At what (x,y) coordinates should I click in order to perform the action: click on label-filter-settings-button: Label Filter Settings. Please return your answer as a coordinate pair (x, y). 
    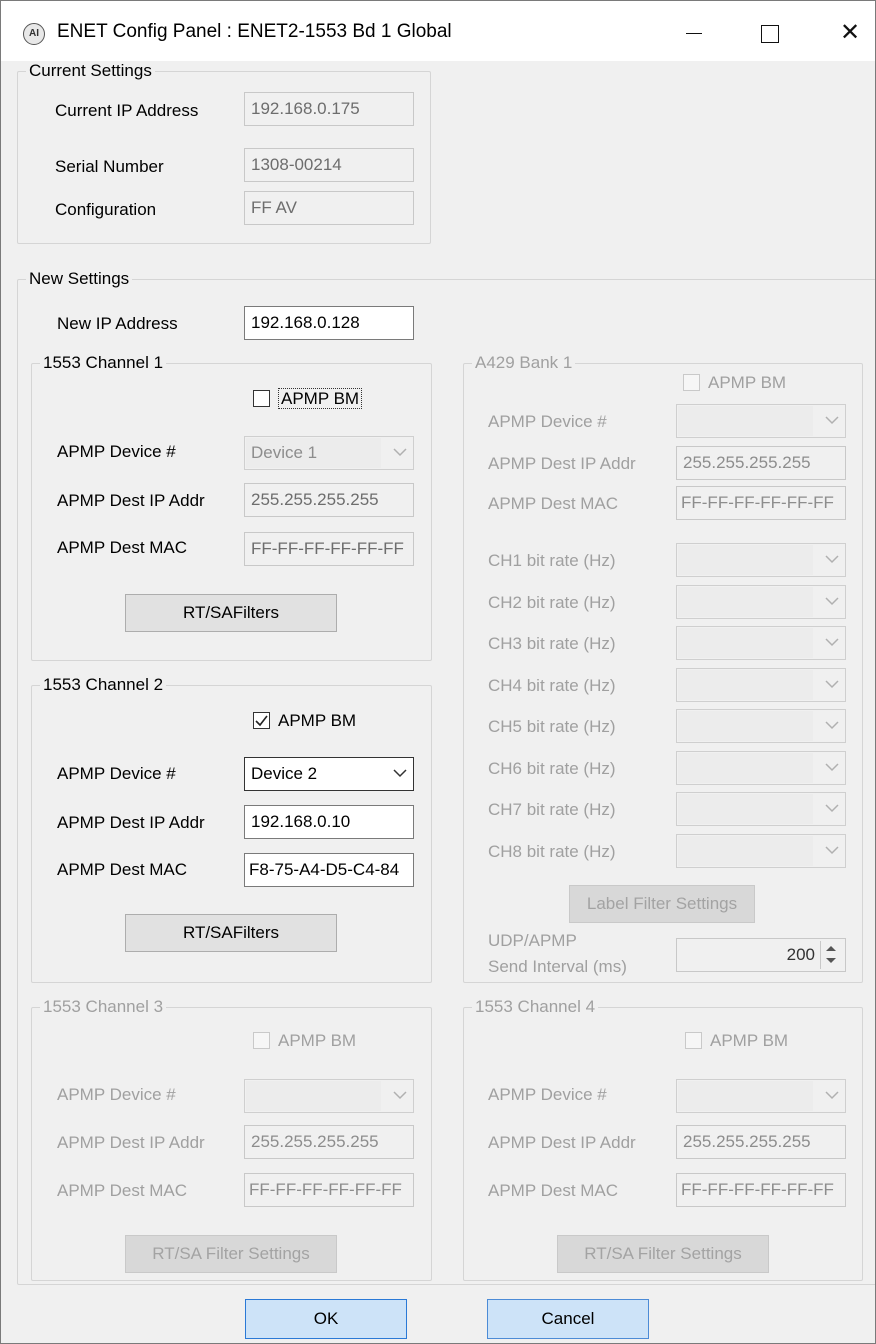
    Looking at the image, I should click on (662, 904).